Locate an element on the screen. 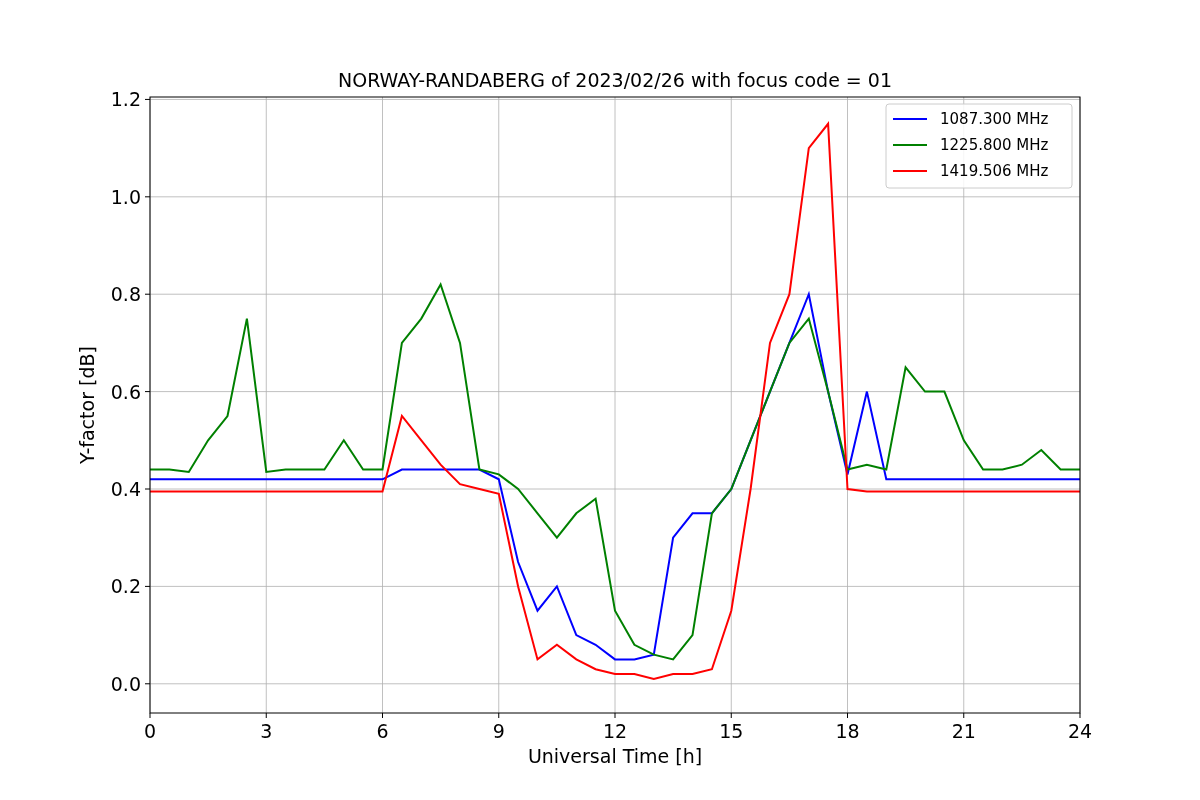 This screenshot has width=1200, height=800. legend-label: 1087.300 MHz is located at coordinates (994, 119).